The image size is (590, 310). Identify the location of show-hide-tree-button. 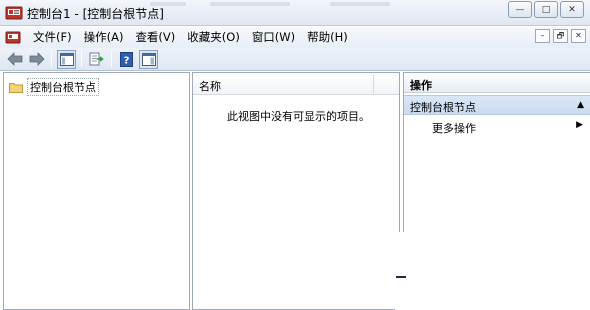
(66, 59).